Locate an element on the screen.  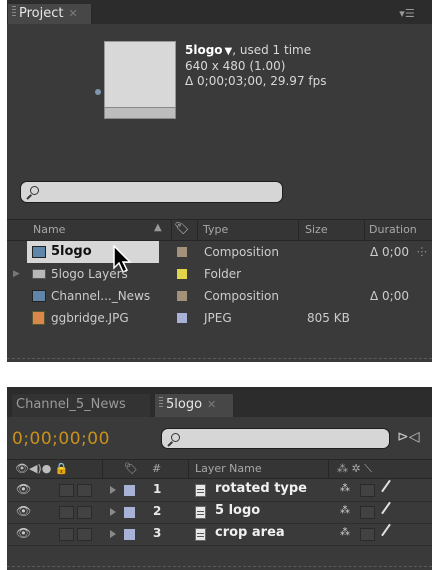
info-name: 5logo is located at coordinates (204, 50).